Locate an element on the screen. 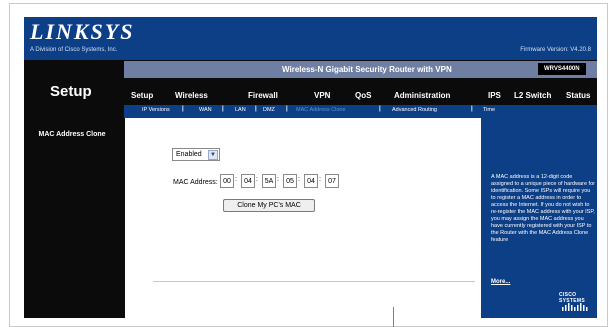 The width and height of the screenshot is (609, 327). clone-mac-button: Clone My PC's MAC is located at coordinates (269, 205).